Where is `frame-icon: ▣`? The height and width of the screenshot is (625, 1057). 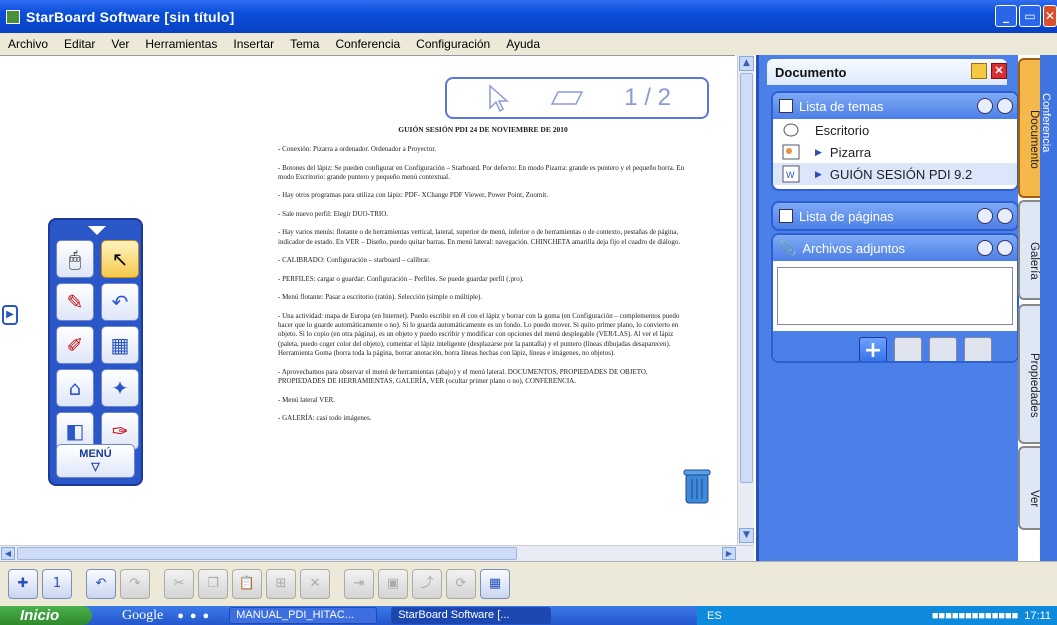
frame-icon: ▣ is located at coordinates (393, 584).